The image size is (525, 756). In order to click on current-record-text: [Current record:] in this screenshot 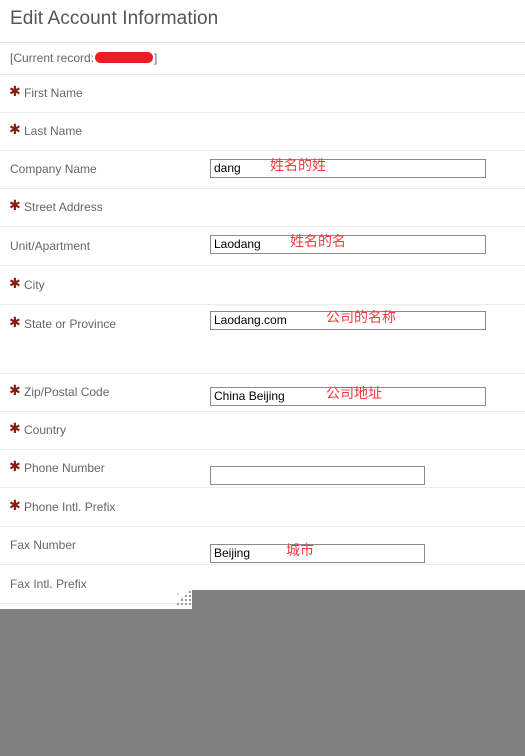, I will do `click(83, 58)`.